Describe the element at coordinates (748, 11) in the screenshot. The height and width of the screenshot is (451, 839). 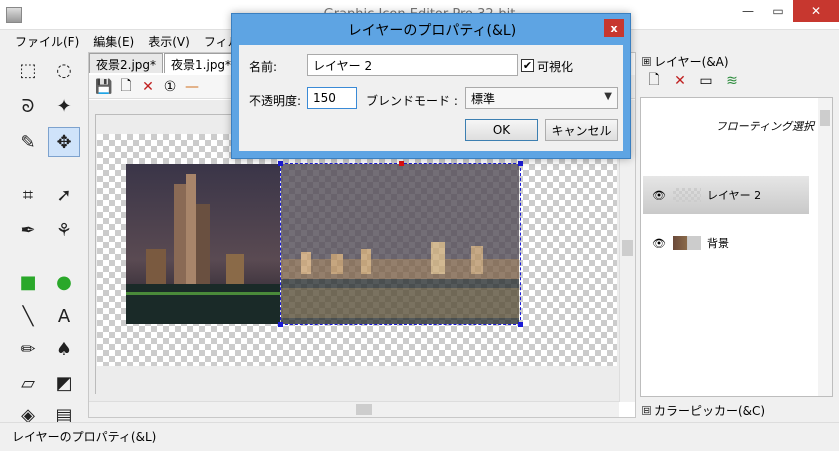
I see `minimize-button: —` at that location.